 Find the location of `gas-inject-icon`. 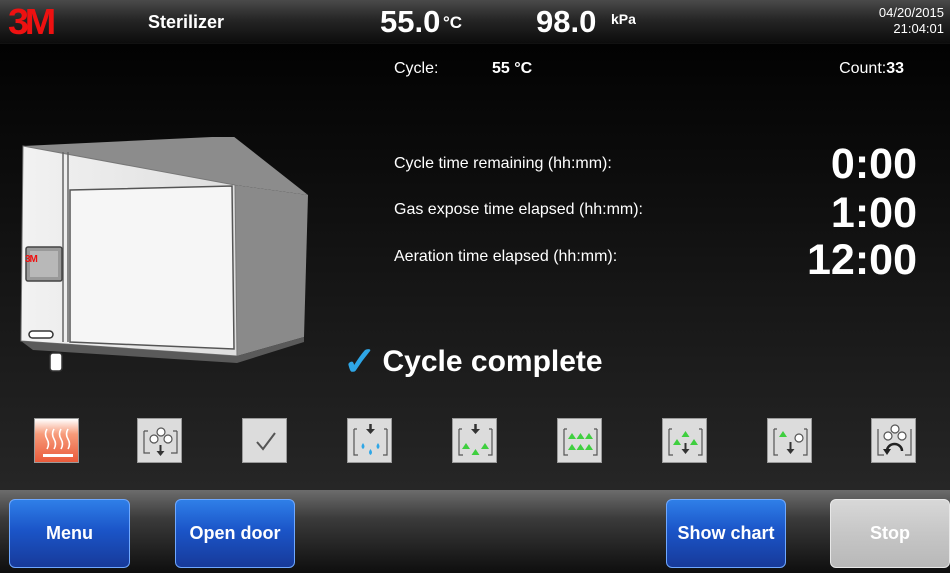

gas-inject-icon is located at coordinates (475, 440).